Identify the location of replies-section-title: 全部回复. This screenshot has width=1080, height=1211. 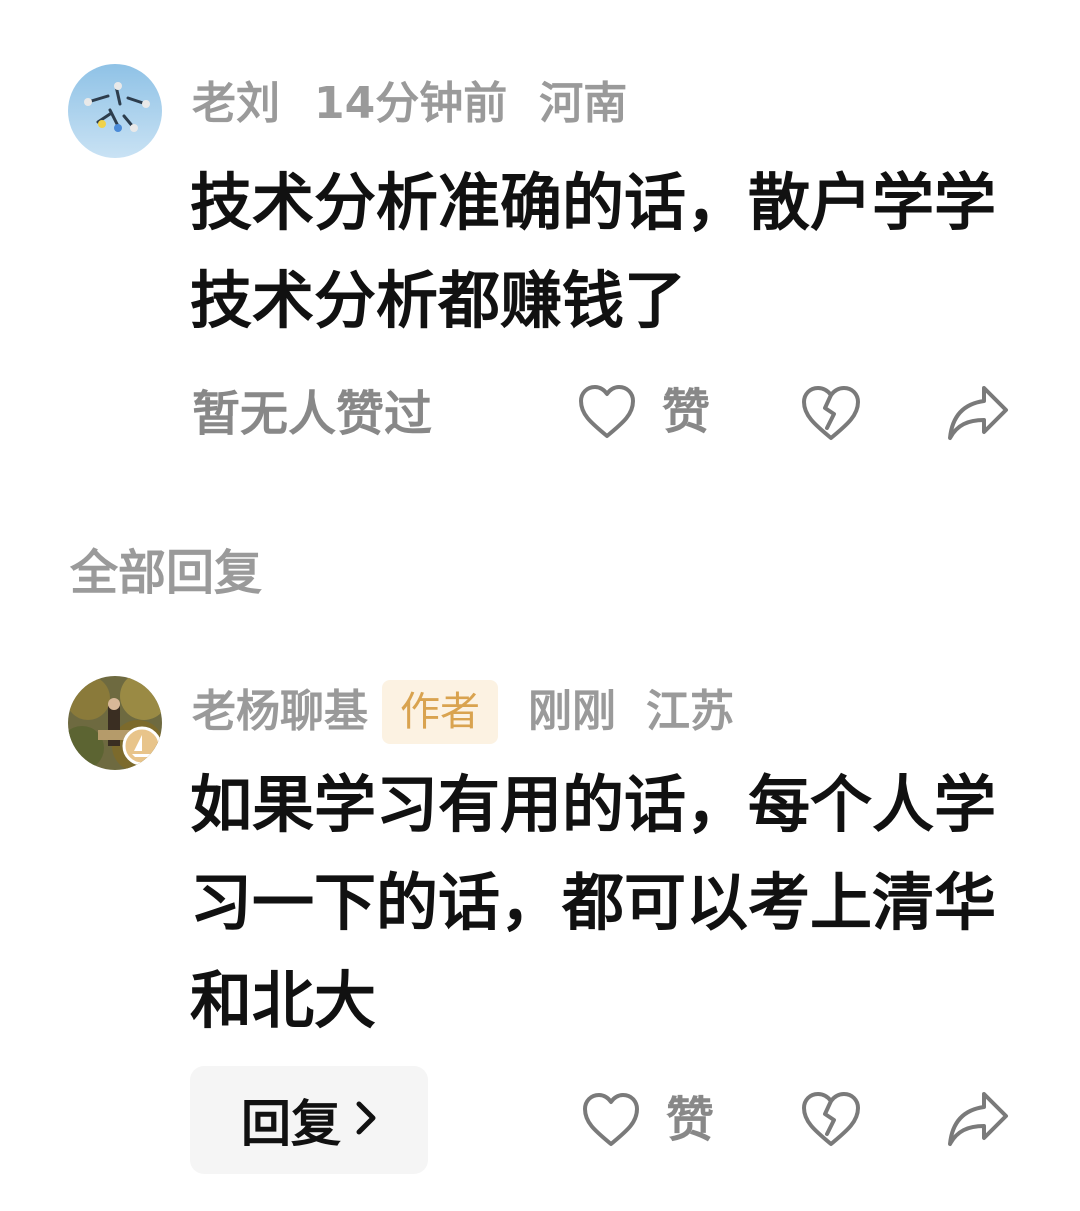
(166, 573).